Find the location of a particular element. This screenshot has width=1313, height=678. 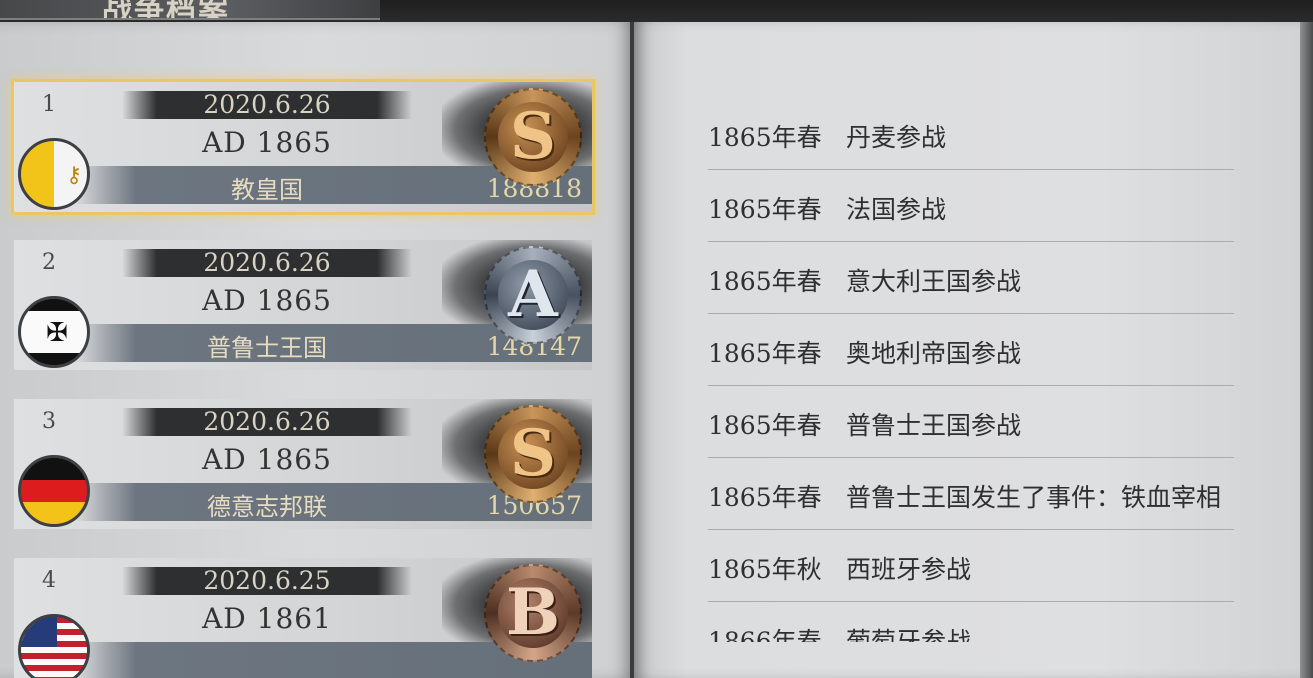

book-edge is located at coordinates (1306, 350).